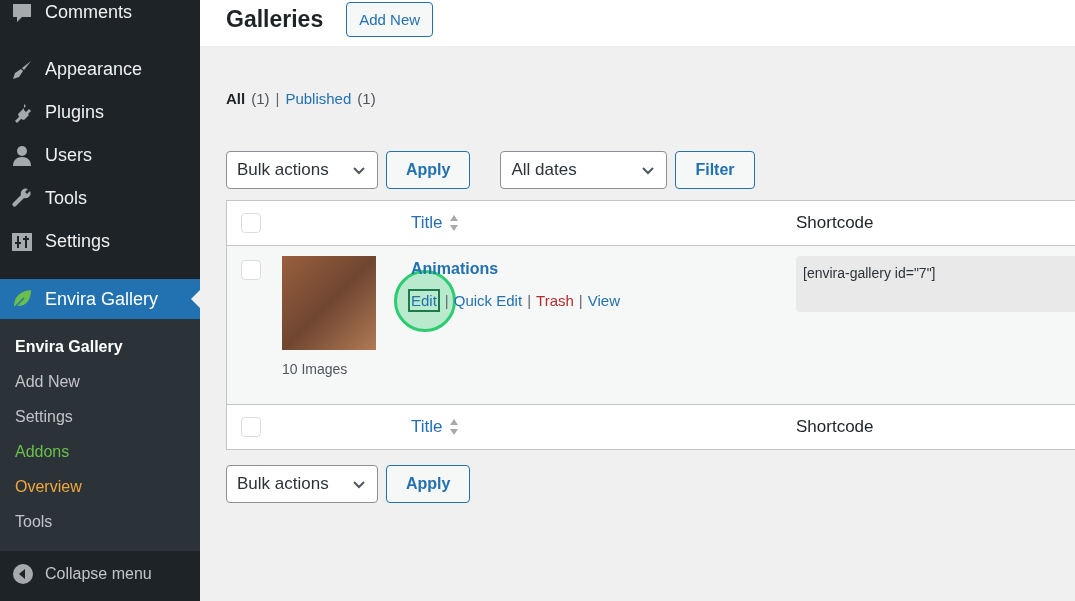  What do you see at coordinates (390, 19) in the screenshot?
I see `add-new-button: Add New` at bounding box center [390, 19].